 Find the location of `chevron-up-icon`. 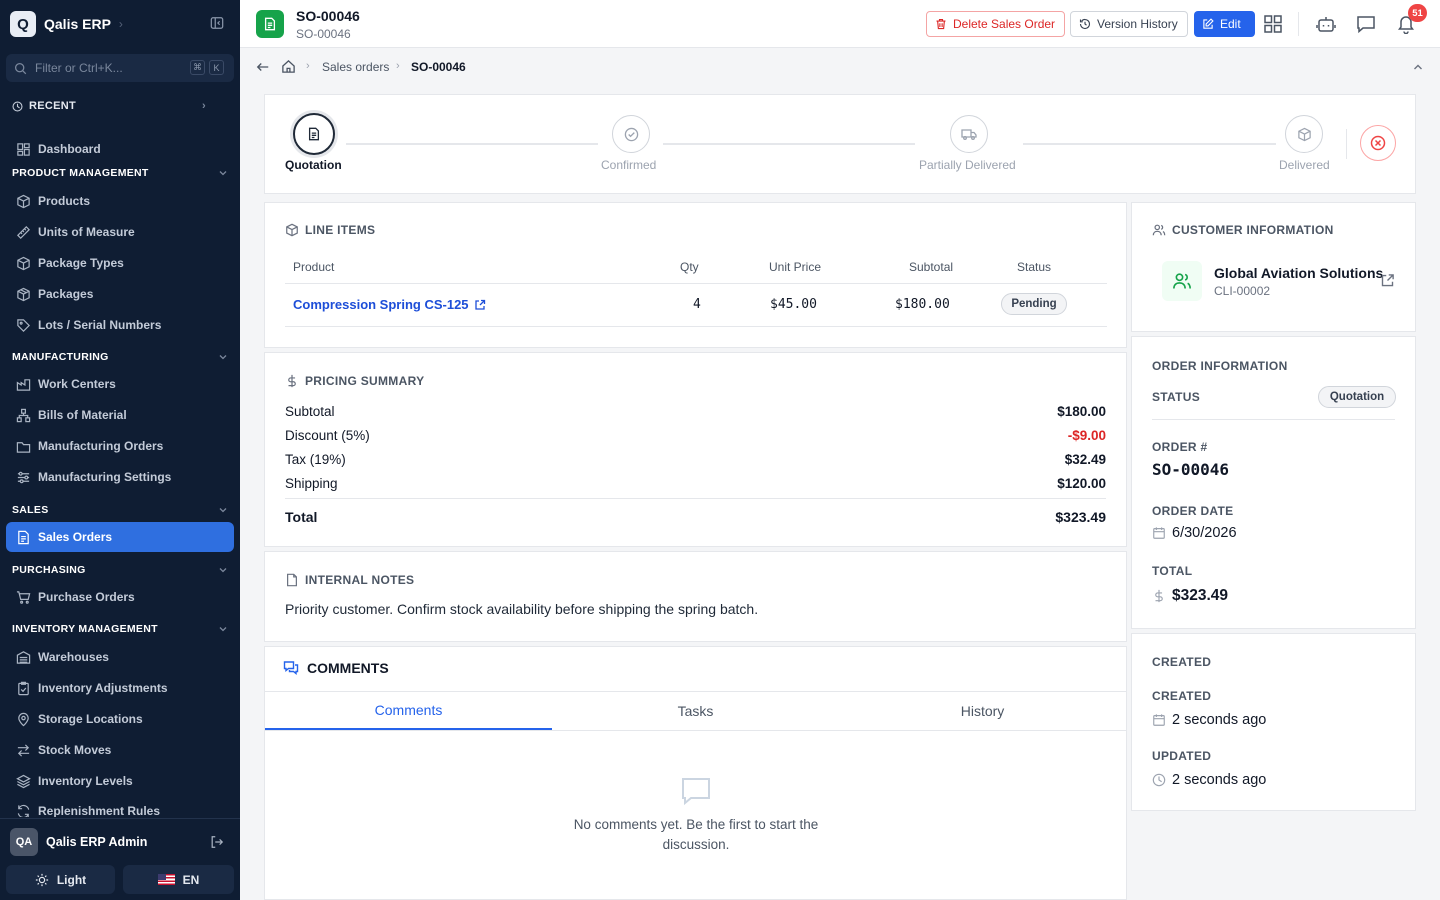

chevron-up-icon is located at coordinates (1418, 67).